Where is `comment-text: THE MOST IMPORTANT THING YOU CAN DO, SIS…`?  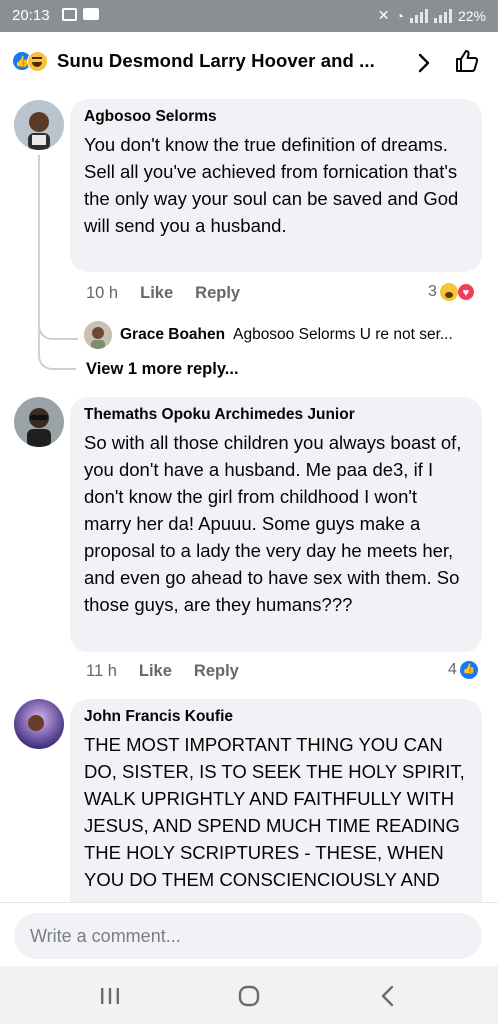 comment-text: THE MOST IMPORTANT THING YOU CAN DO, SIS… is located at coordinates (274, 812).